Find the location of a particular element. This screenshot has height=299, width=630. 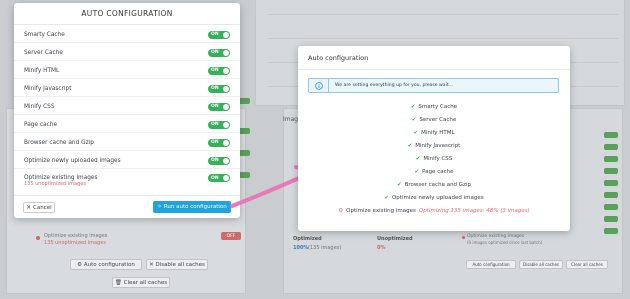

close-icon: ✕ is located at coordinates (28, 207).